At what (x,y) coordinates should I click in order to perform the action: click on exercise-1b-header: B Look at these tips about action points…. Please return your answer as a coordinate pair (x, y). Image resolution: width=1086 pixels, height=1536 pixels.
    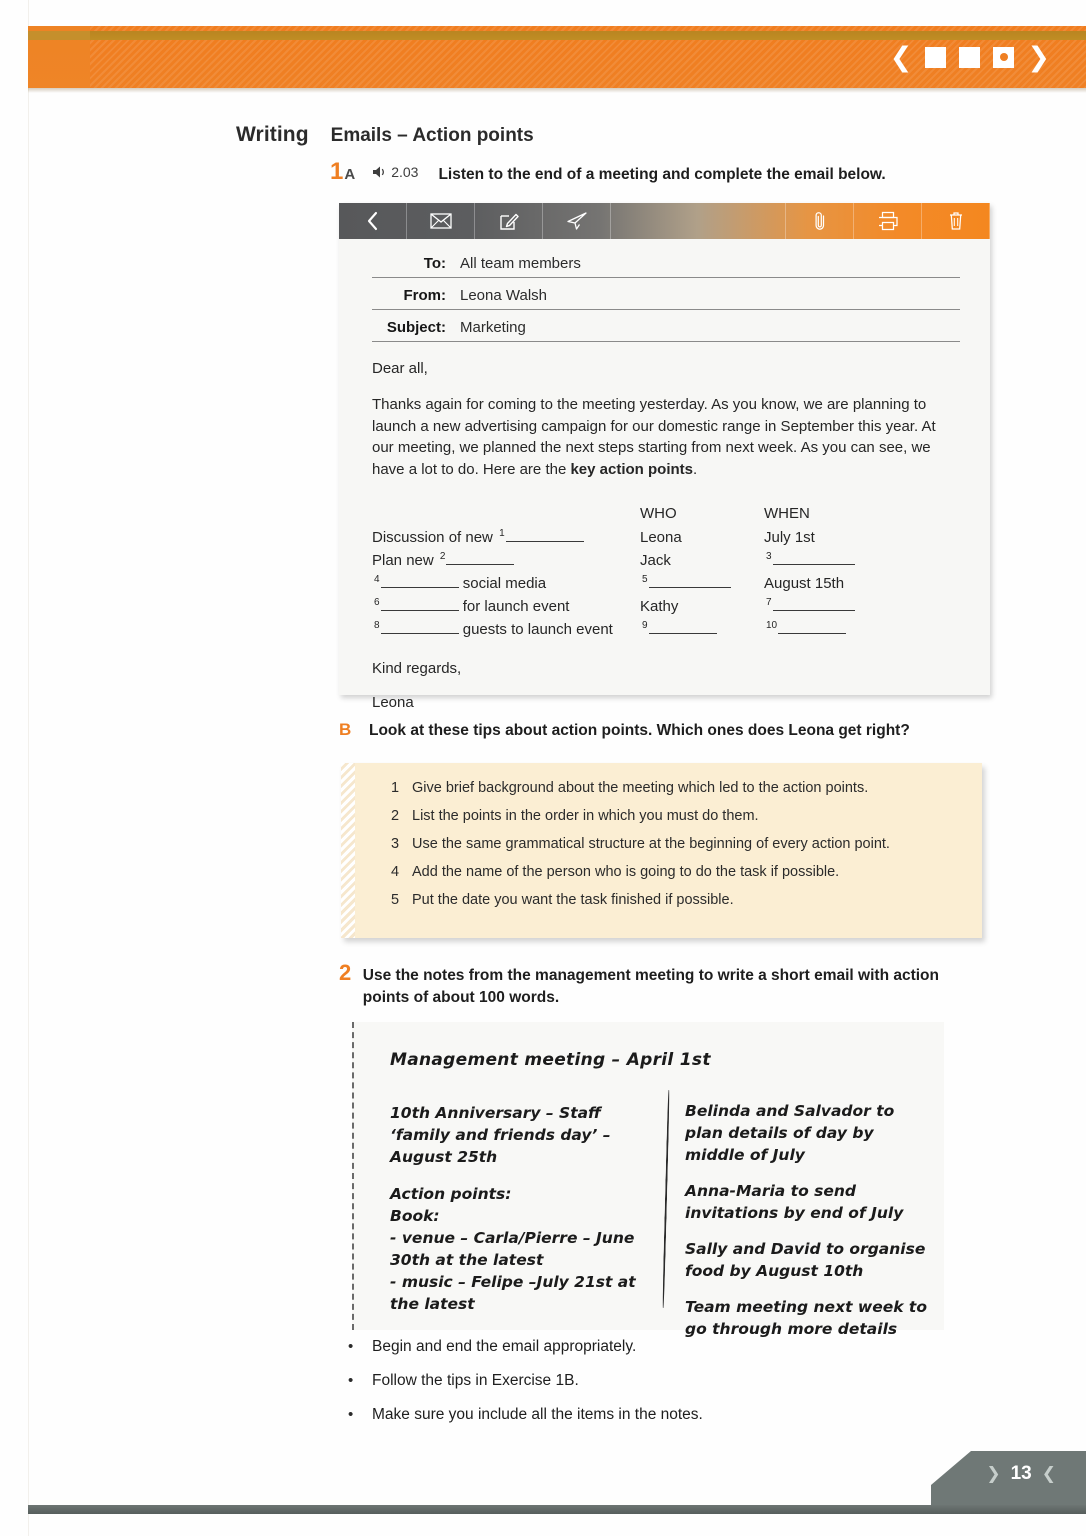
    Looking at the image, I should click on (624, 730).